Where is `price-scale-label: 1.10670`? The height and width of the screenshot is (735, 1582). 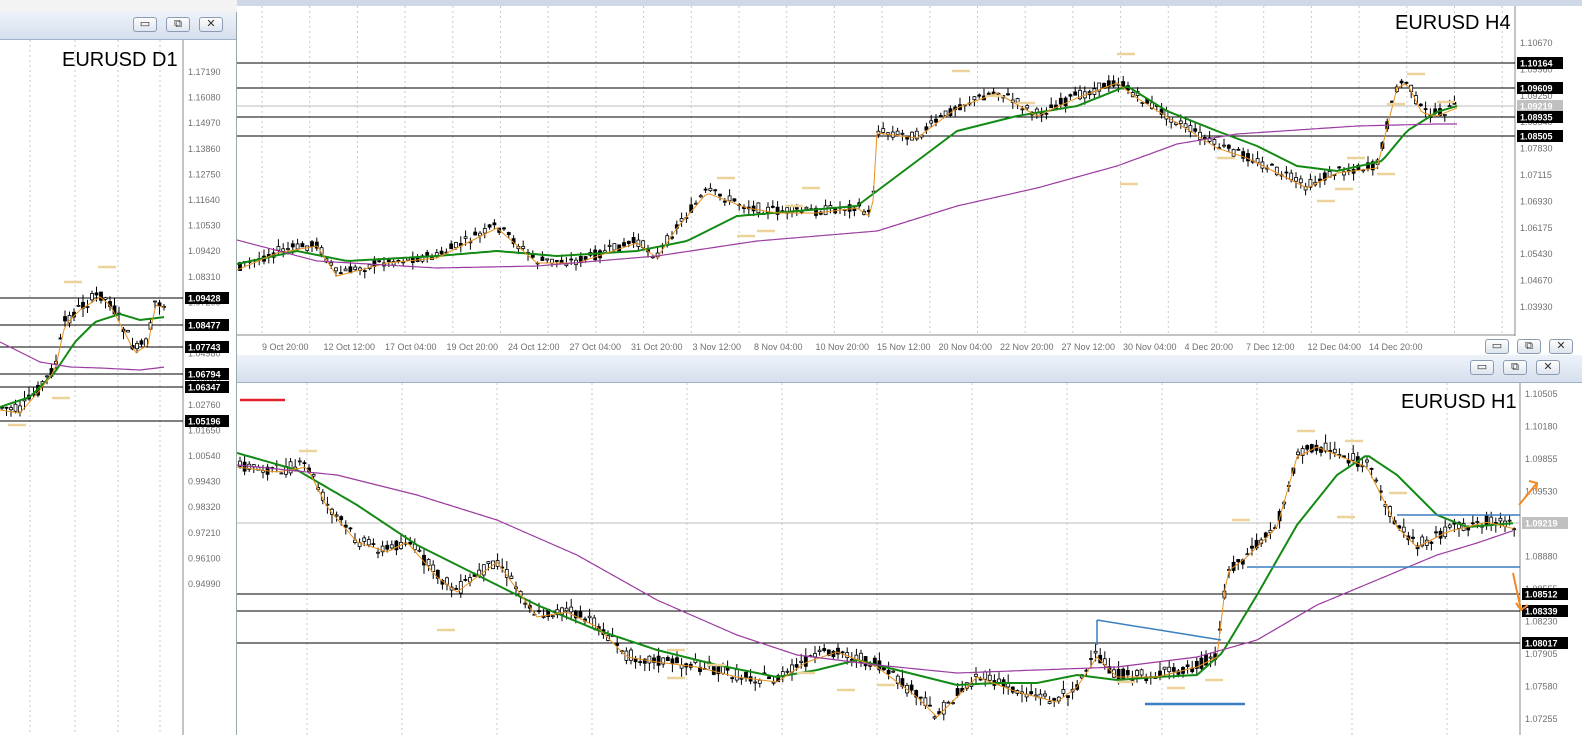 price-scale-label: 1.10670 is located at coordinates (1536, 43).